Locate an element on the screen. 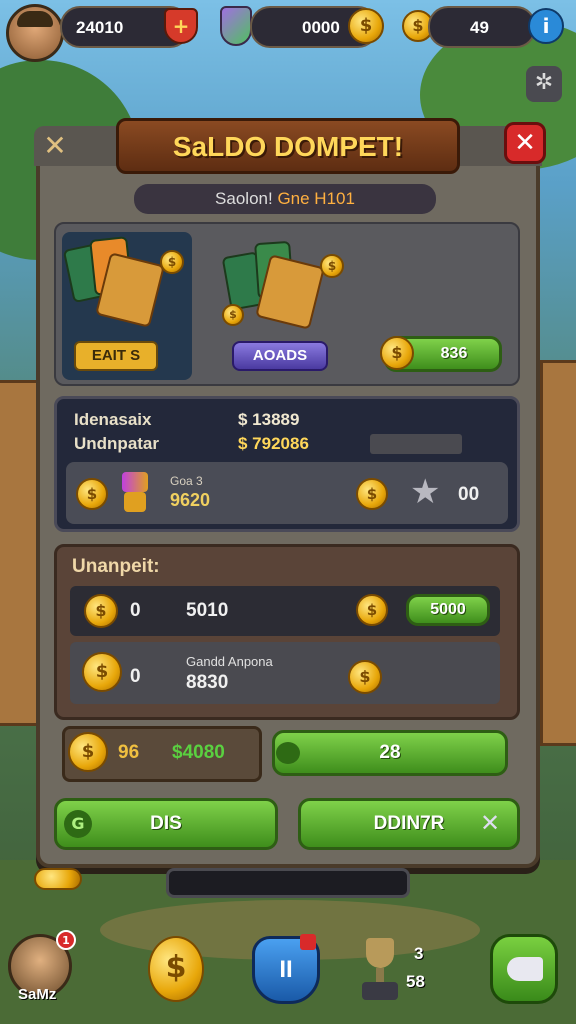 This screenshot has height=1024, width=576. trophy-icon is located at coordinates (380, 971).